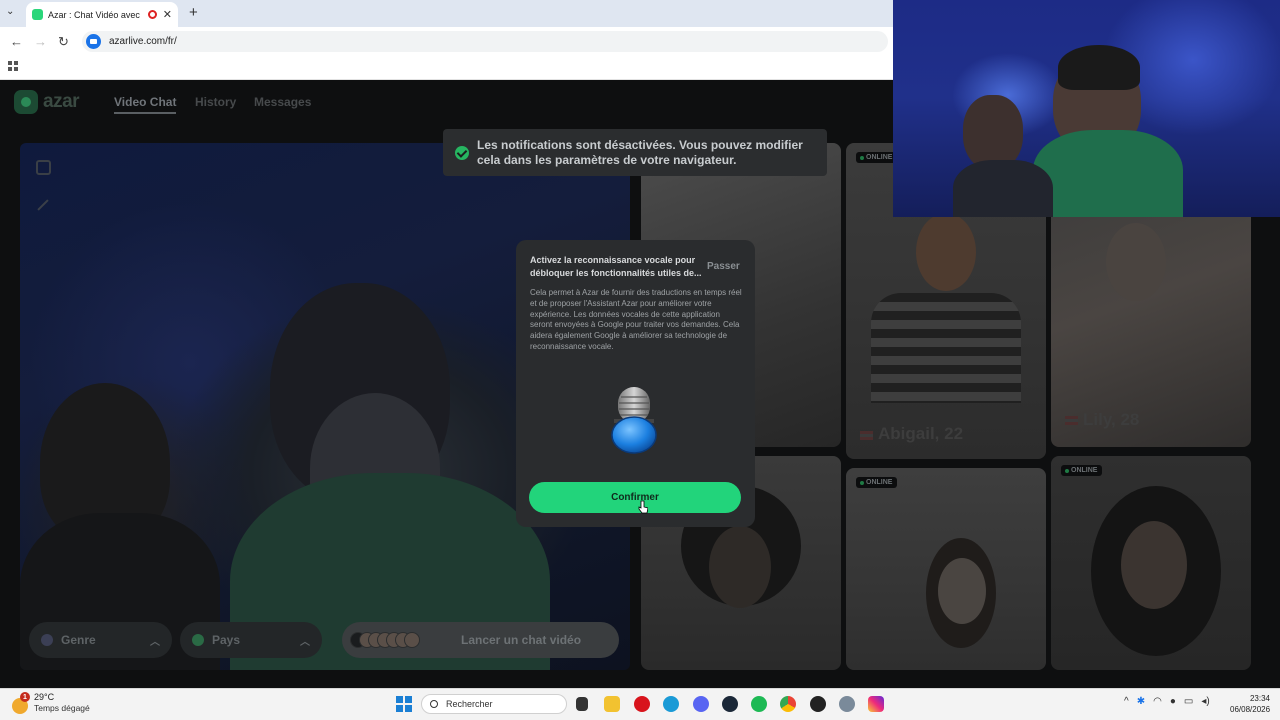 This screenshot has height=720, width=1280. Describe the element at coordinates (612, 704) in the screenshot. I see `file-explorer-icon` at that location.